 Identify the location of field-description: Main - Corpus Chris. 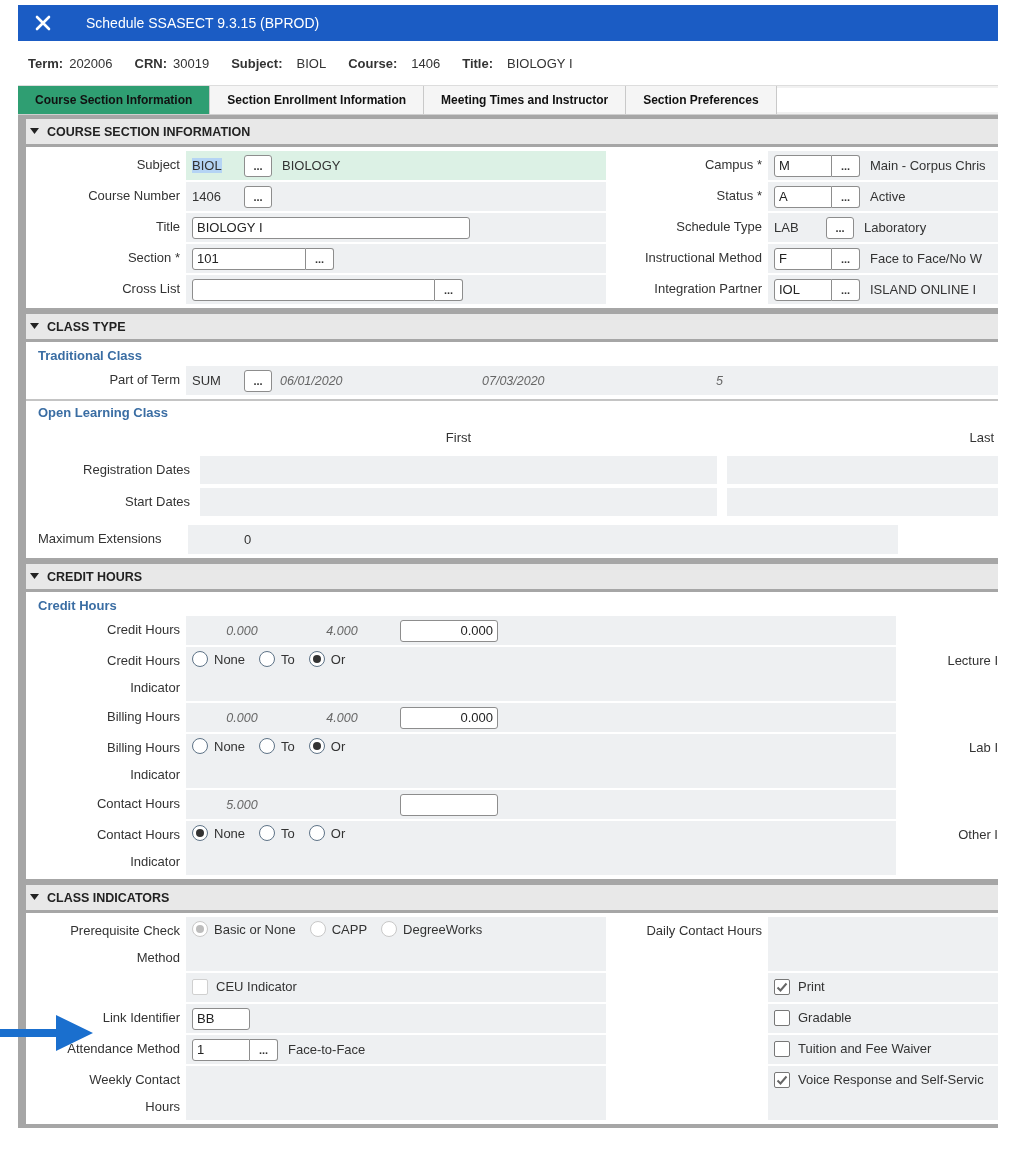
(928, 165).